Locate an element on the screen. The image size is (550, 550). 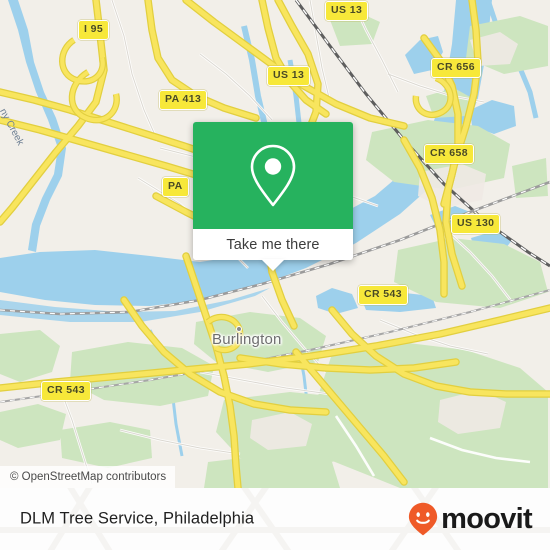
page-title: DLM Tree Service, Philadelphia is located at coordinates (137, 518).